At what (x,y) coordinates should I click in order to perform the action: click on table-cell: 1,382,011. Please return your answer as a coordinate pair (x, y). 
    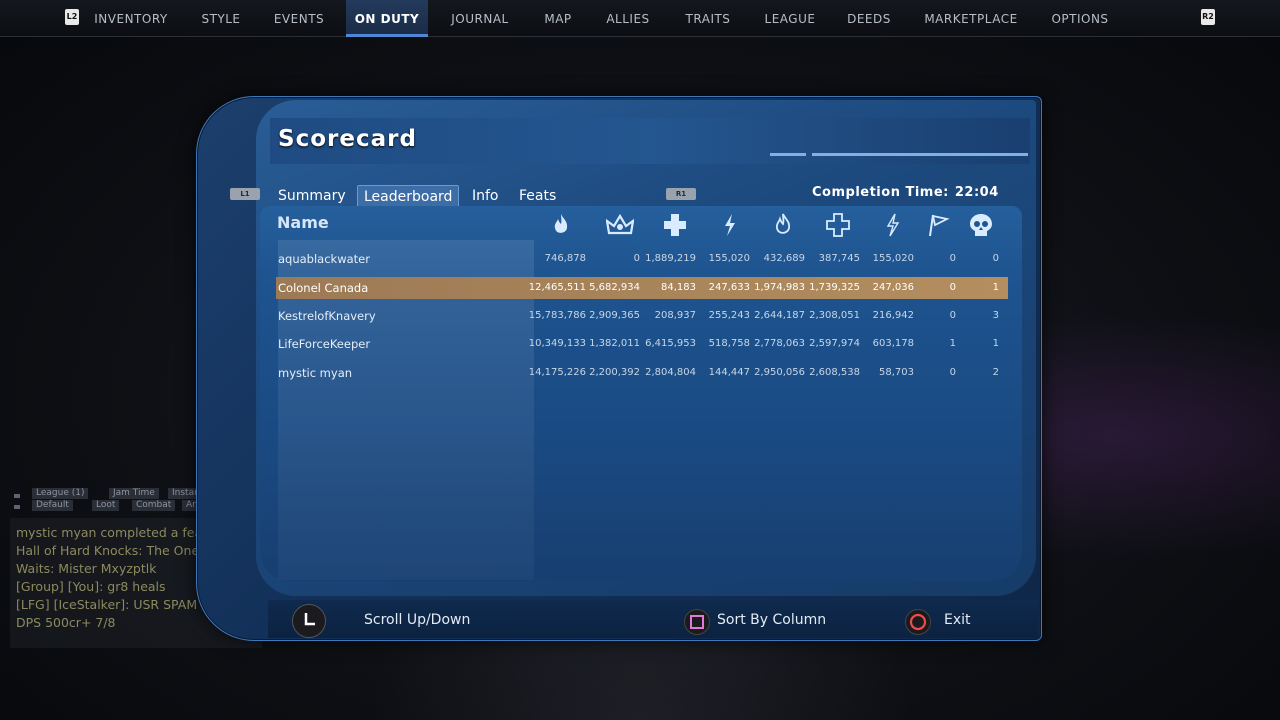
    Looking at the image, I should click on (614, 343).